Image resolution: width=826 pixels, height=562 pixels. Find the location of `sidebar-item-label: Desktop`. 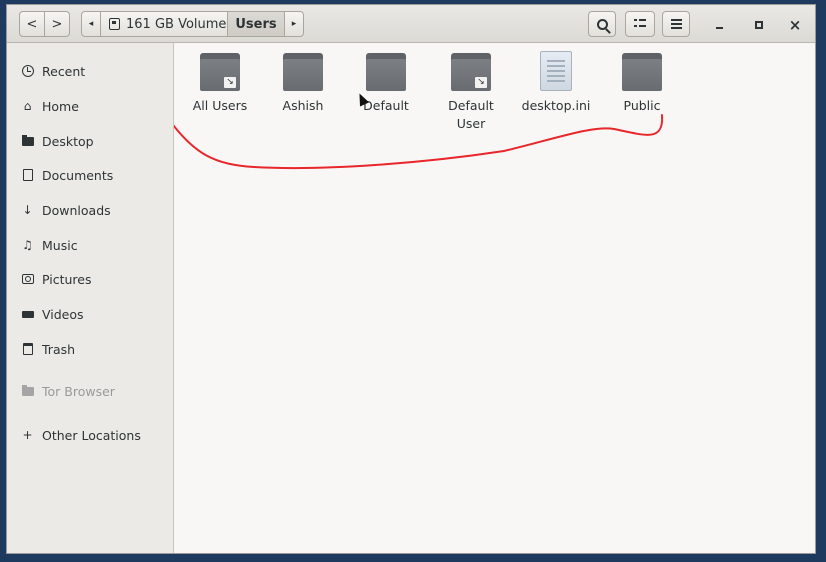

sidebar-item-label: Desktop is located at coordinates (68, 141).